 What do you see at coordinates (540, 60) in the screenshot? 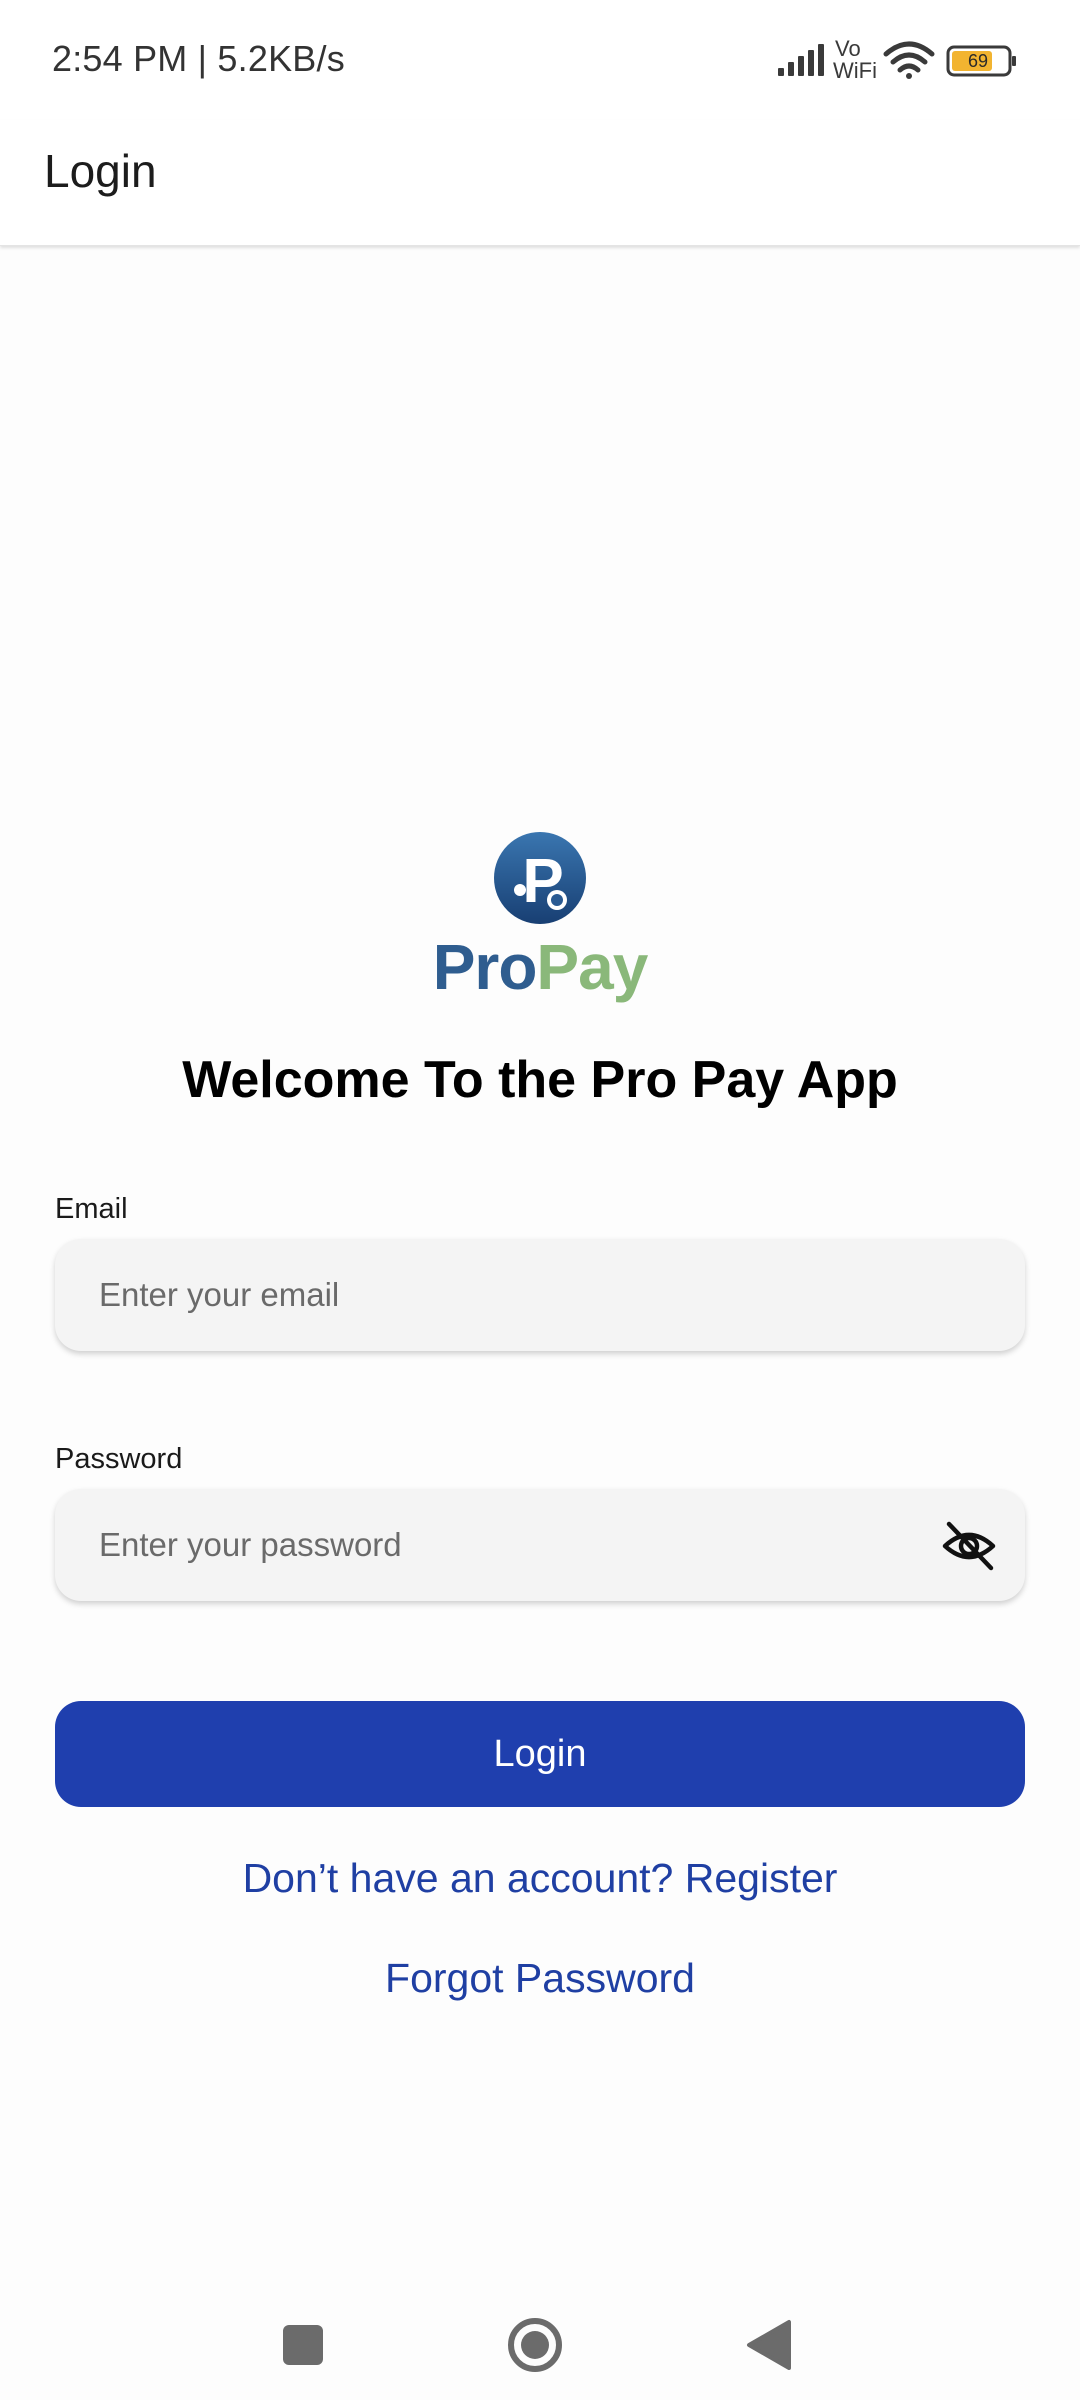
I see `status-bar: 2:54 PM | 5.2KB/s Vo WiFi 69` at bounding box center [540, 60].